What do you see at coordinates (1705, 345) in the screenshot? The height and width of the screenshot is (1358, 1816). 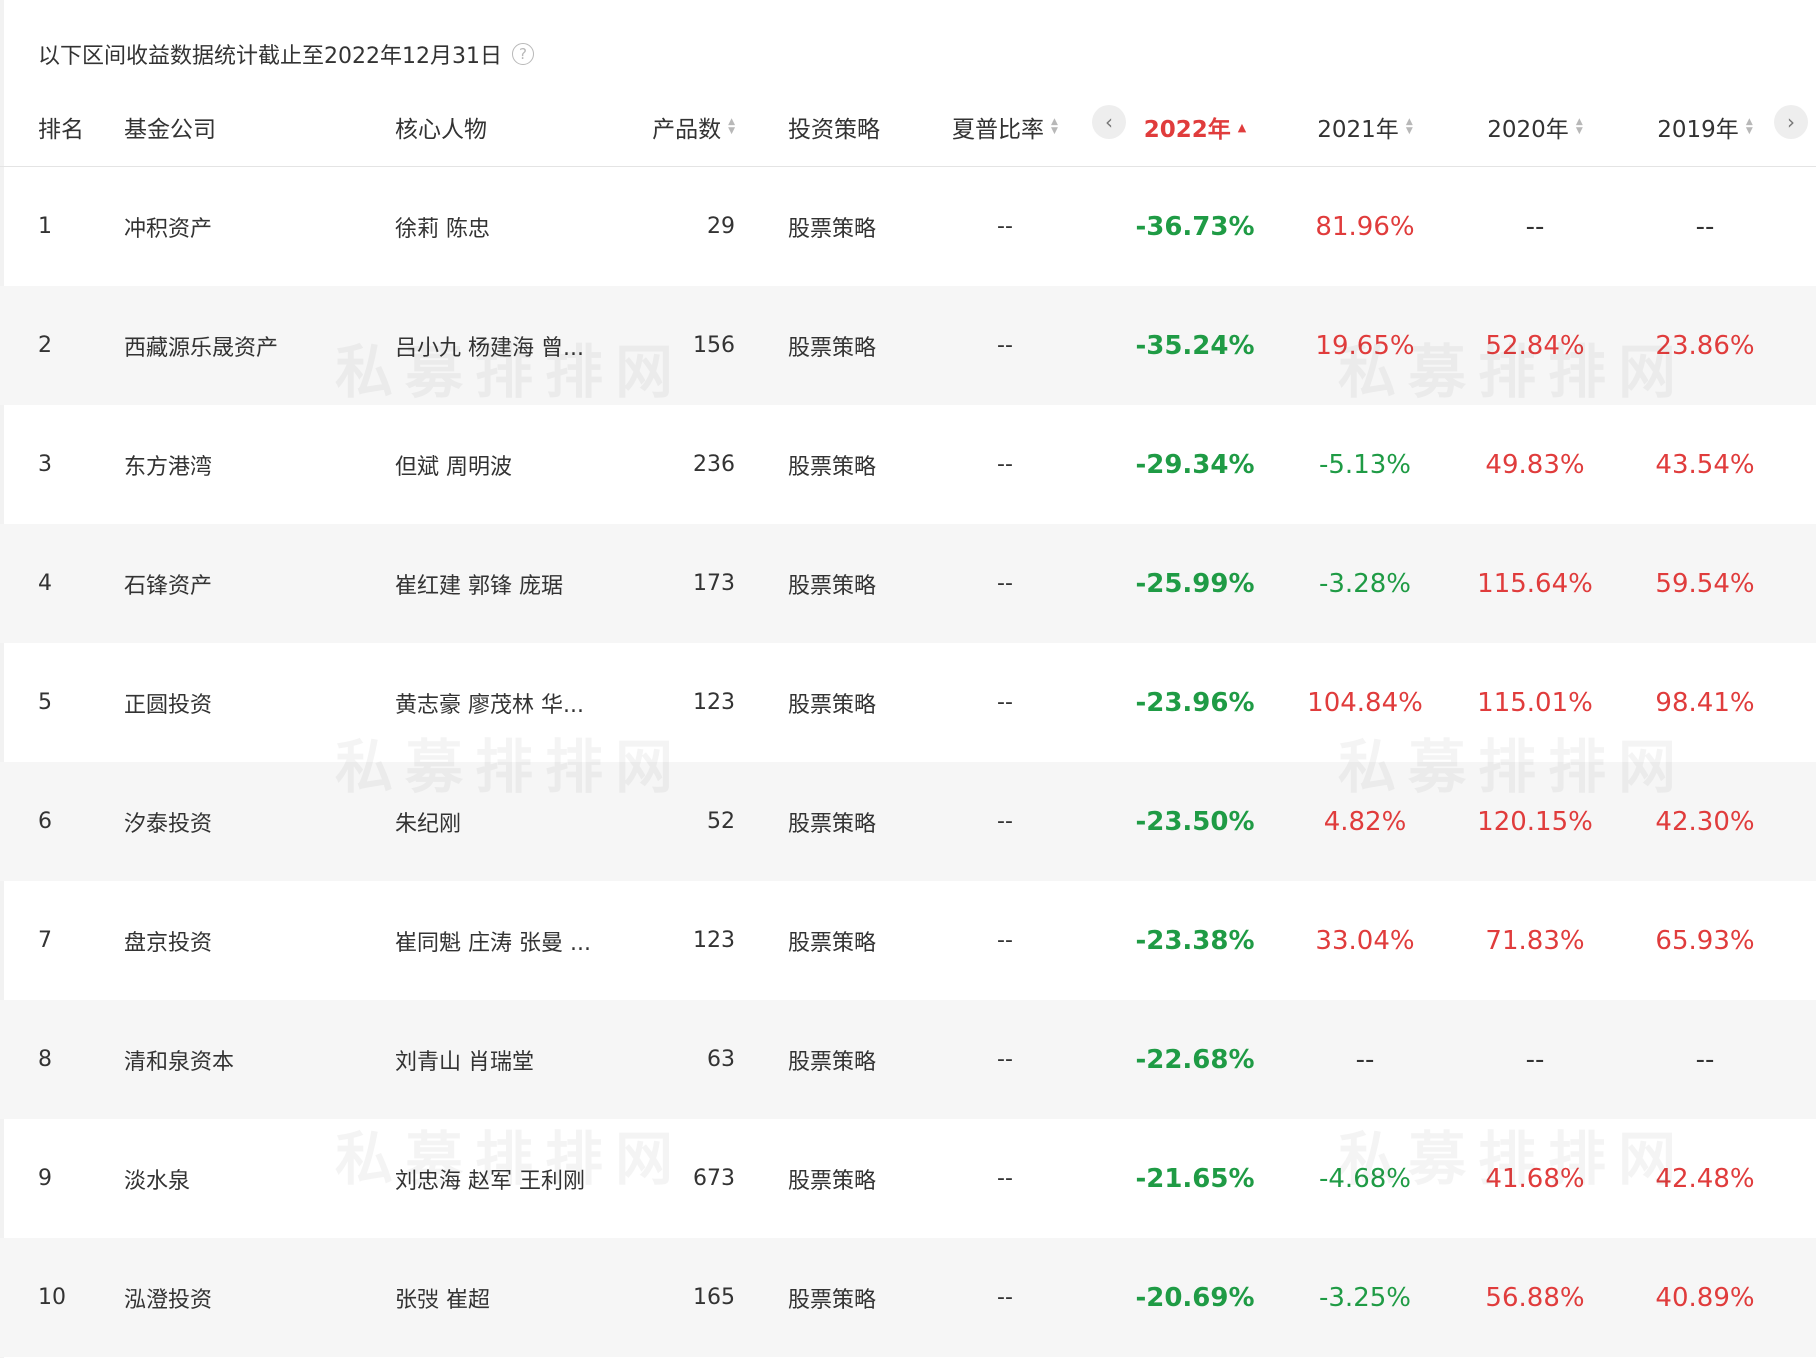 I see `cell-y2019-text: 23.86%` at bounding box center [1705, 345].